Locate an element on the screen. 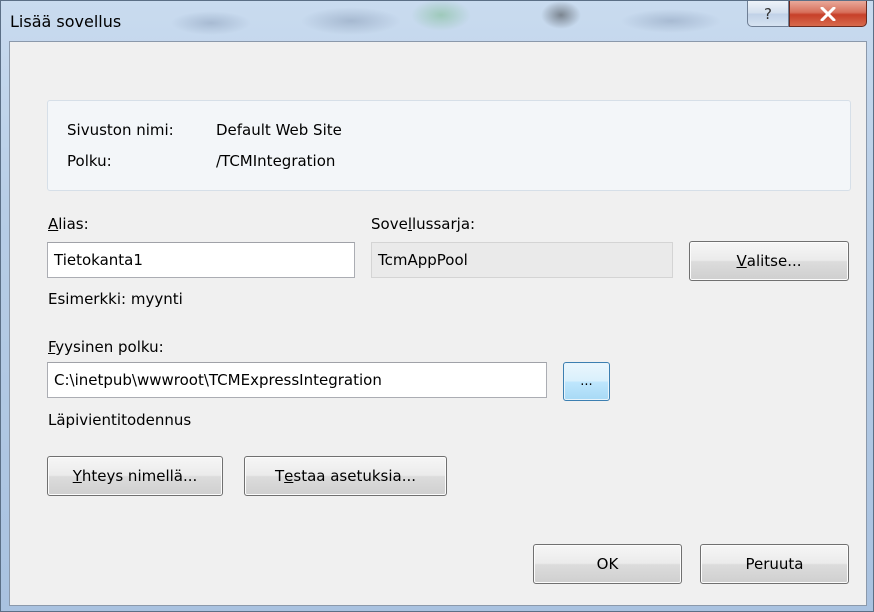 This screenshot has height=612, width=874. app-pool-field: TcmAppPool is located at coordinates (522, 260).